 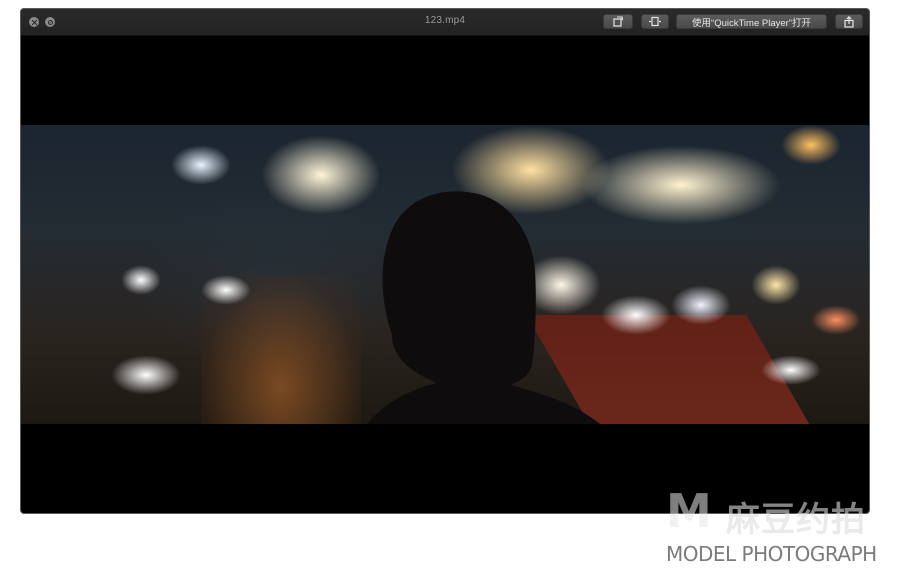 I want to click on watermark-chinese-text: 麻豆约拍, so click(x=796, y=520).